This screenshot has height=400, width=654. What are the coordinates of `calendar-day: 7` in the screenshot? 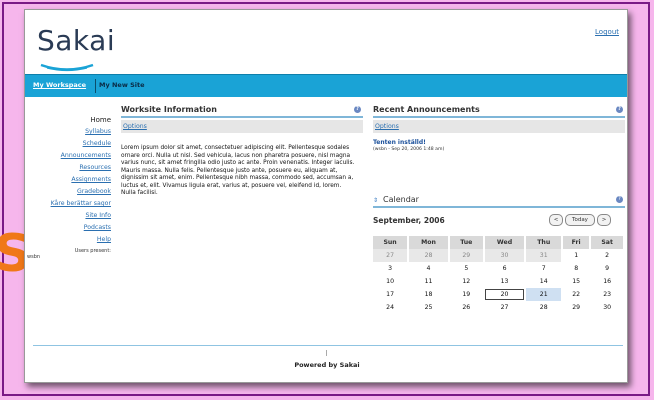 It's located at (544, 268).